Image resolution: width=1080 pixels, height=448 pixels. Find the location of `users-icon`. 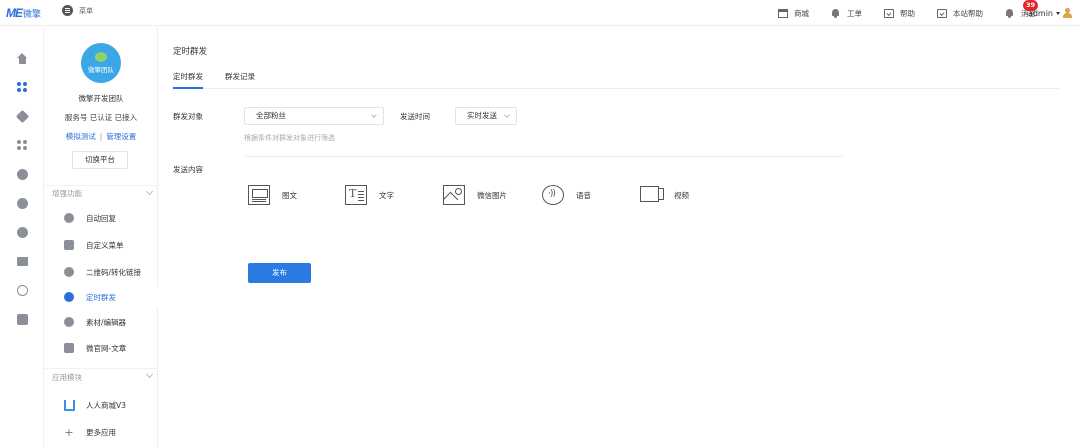

users-icon is located at coordinates (22, 203).